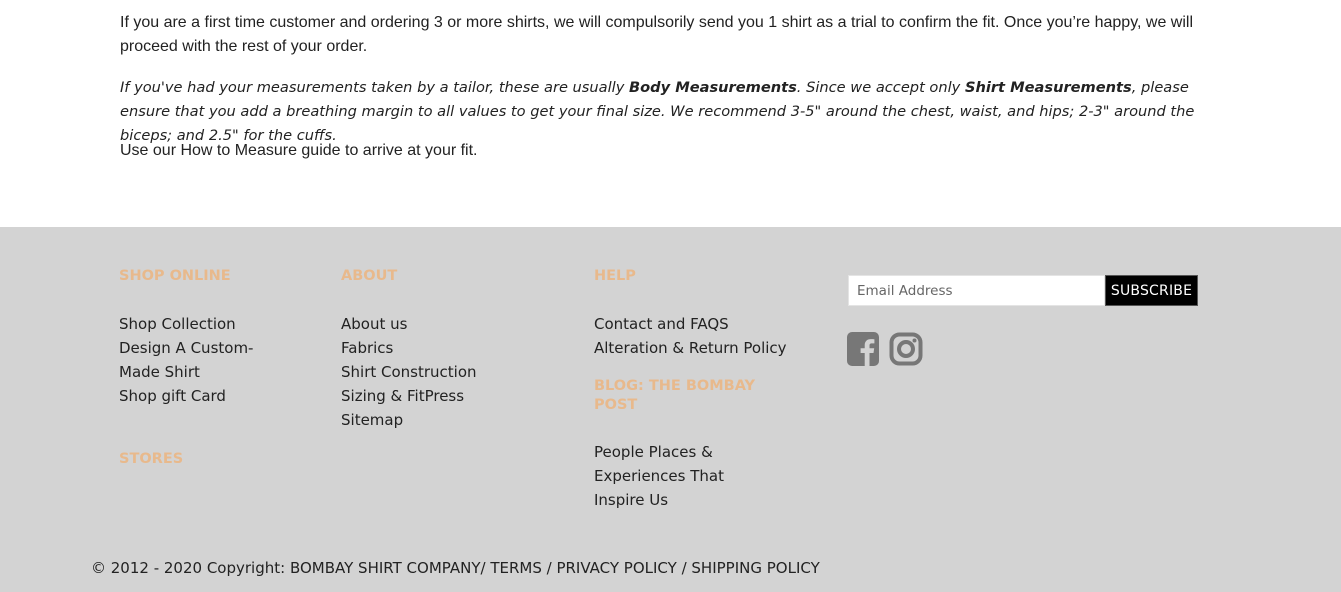 This screenshot has width=1341, height=592. What do you see at coordinates (372, 420) in the screenshot?
I see `sitemap-link: Sitemap` at bounding box center [372, 420].